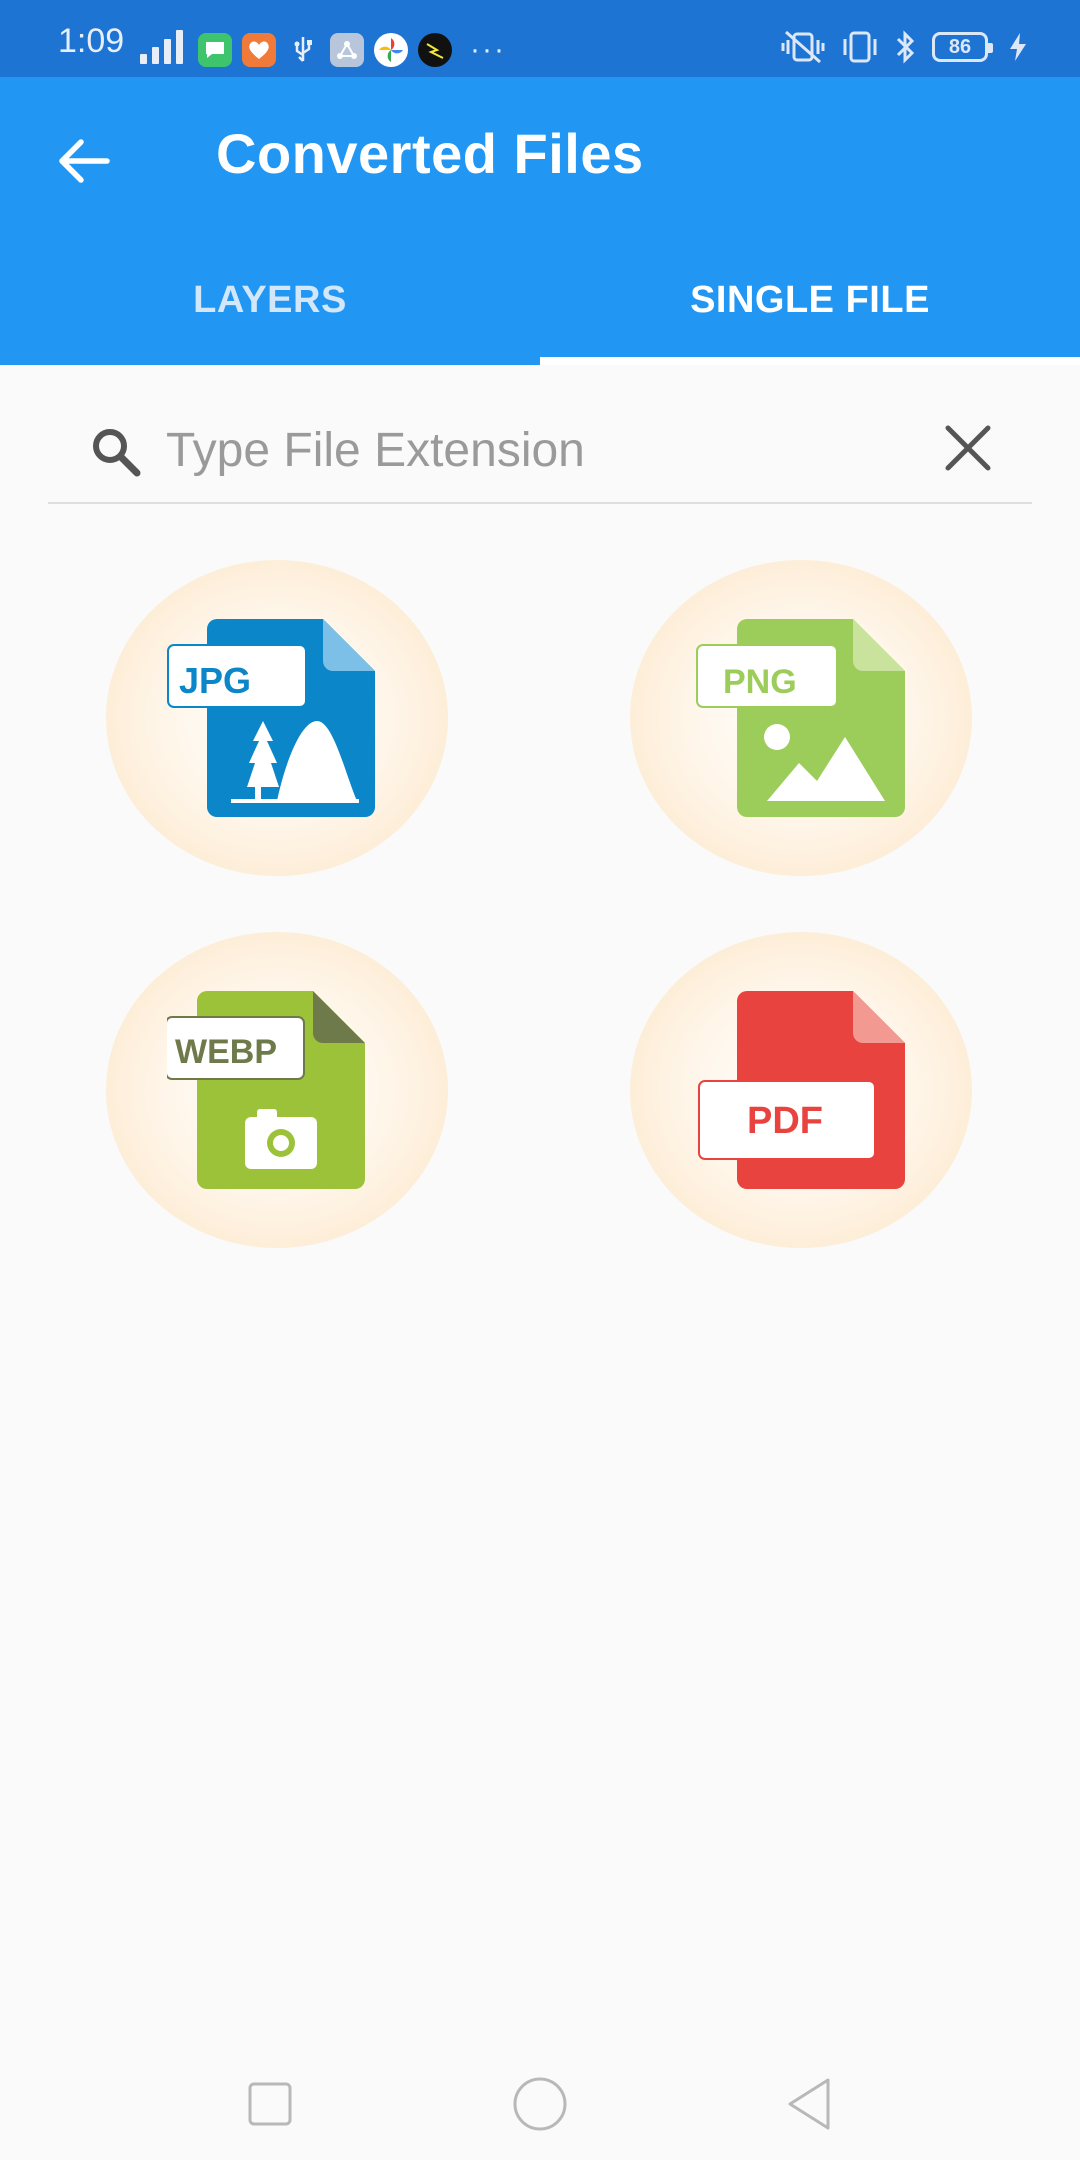 Image resolution: width=1080 pixels, height=2160 pixels. Describe the element at coordinates (270, 321) in the screenshot. I see `tab-layers: LAYERS` at that location.